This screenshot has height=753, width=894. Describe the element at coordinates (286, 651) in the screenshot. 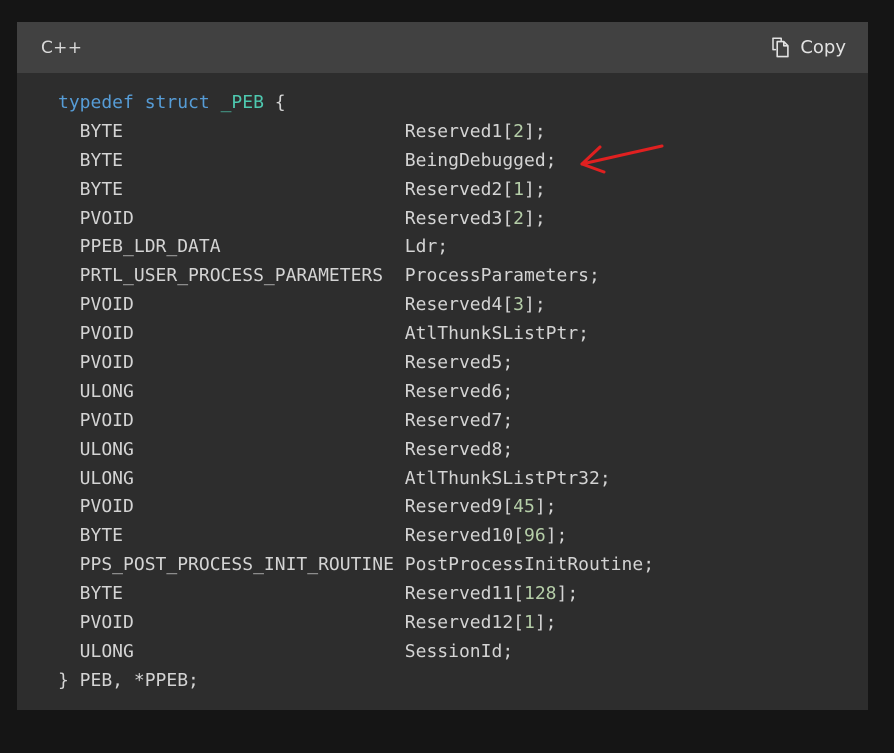

I see `code-token: ULONG SessionId;` at that location.